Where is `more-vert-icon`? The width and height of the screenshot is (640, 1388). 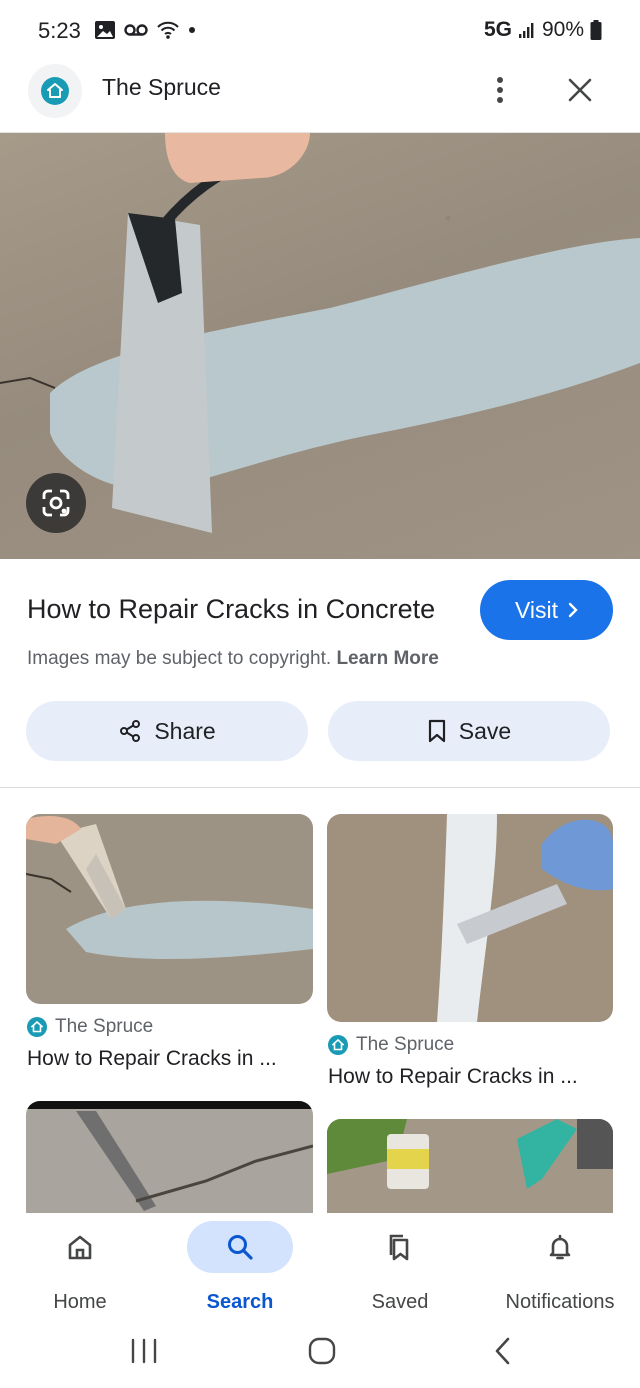 more-vert-icon is located at coordinates (500, 90).